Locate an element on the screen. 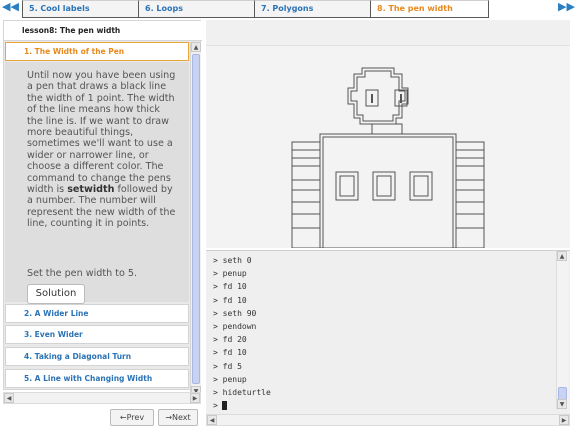 This screenshot has width=578, height=432. tab-polygons: 7. Polygons is located at coordinates (313, 9).